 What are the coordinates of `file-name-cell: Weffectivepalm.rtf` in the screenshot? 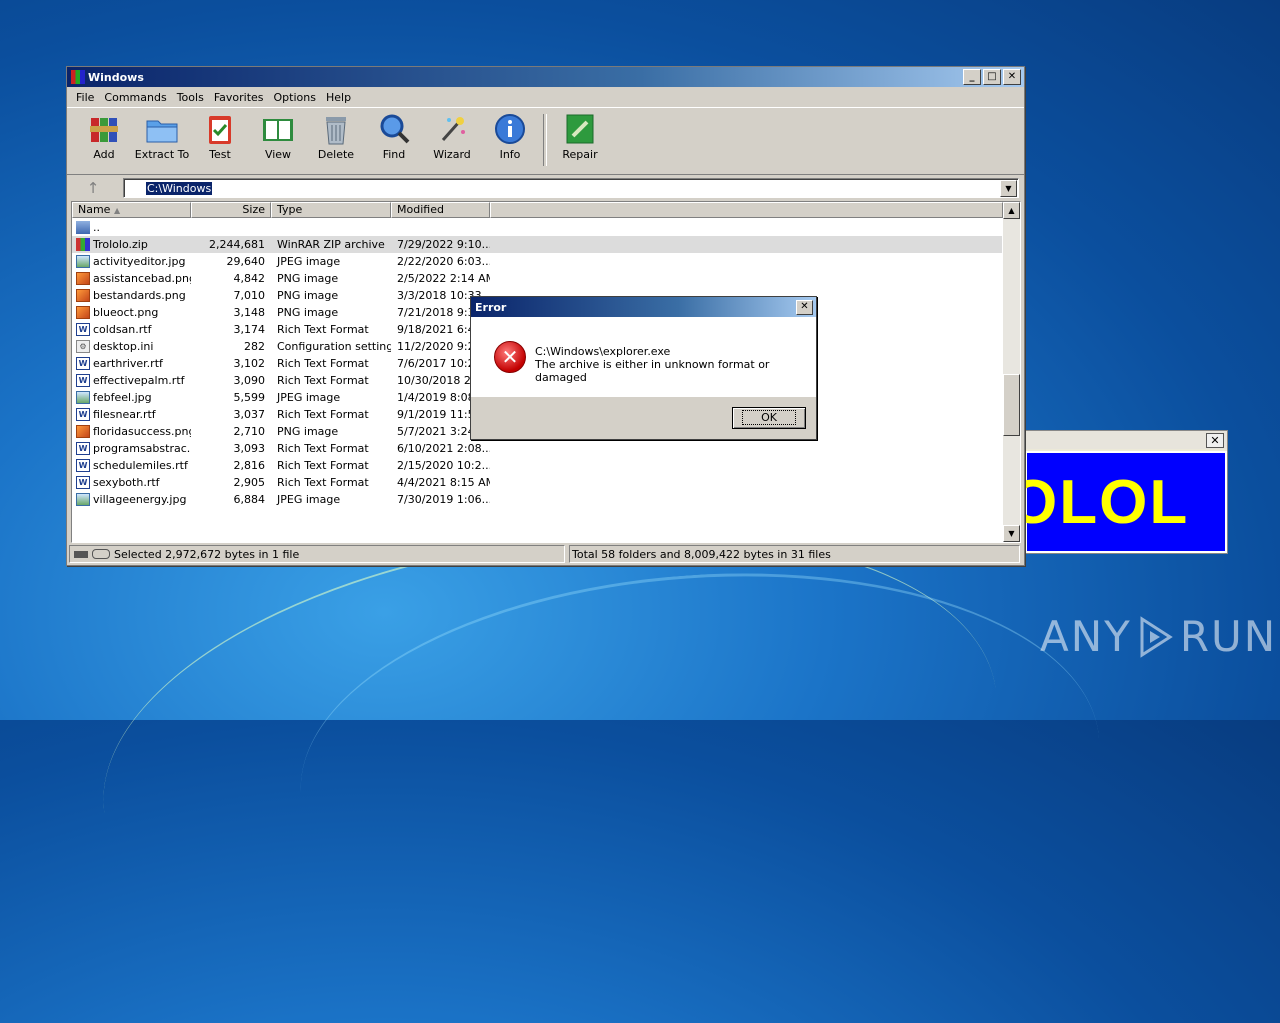 It's located at (131, 380).